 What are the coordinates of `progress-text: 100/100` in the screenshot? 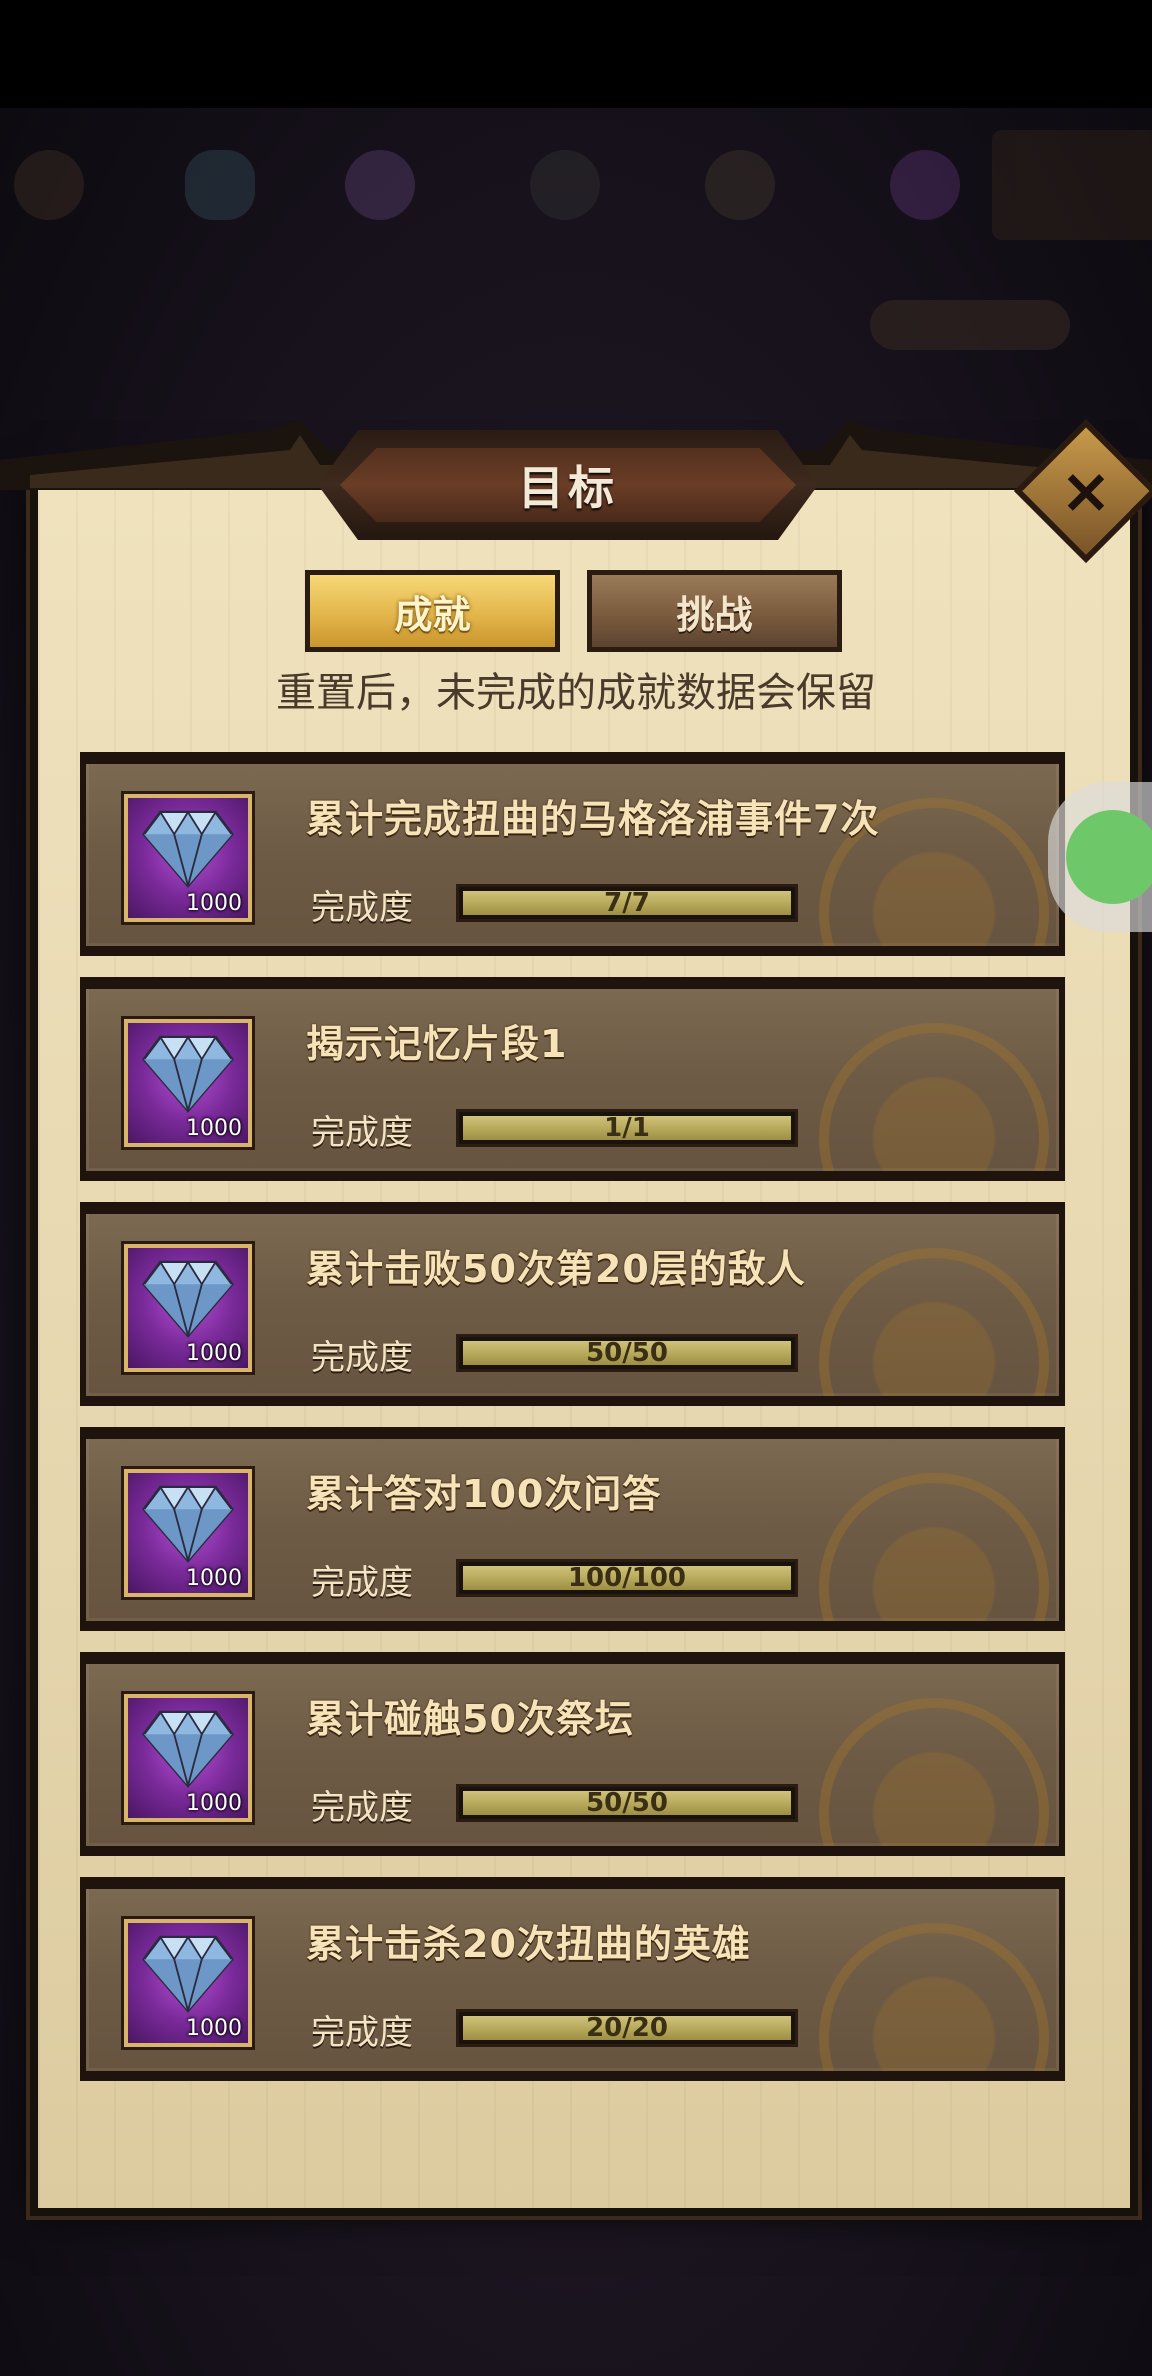 It's located at (627, 1578).